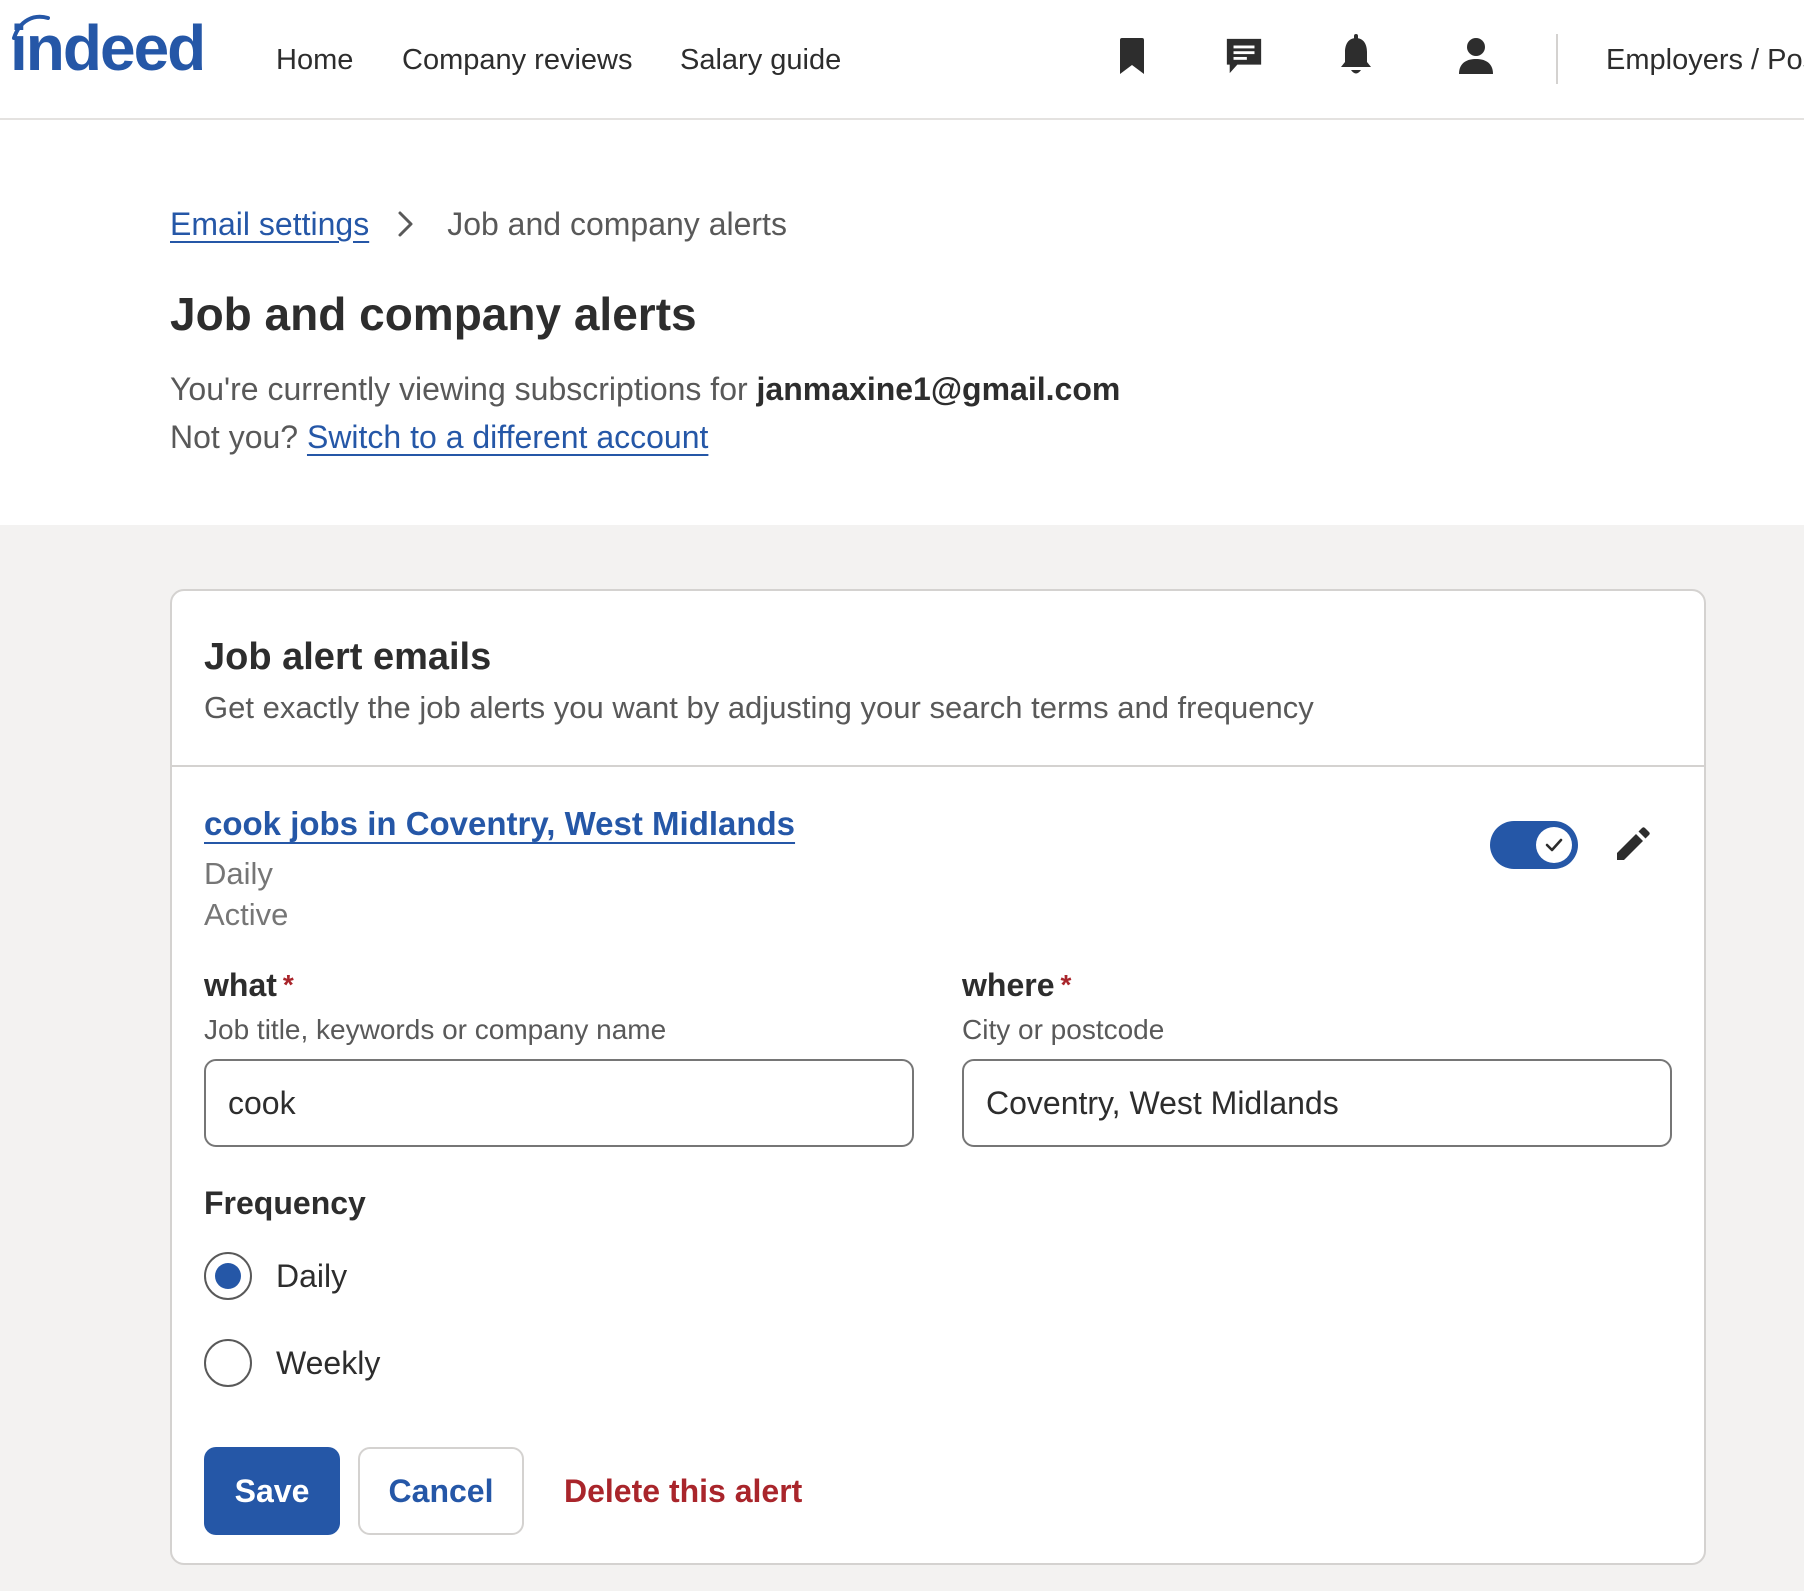 The width and height of the screenshot is (1804, 1591). I want to click on what-help-text: Job title, keywords or company name, so click(435, 1029).